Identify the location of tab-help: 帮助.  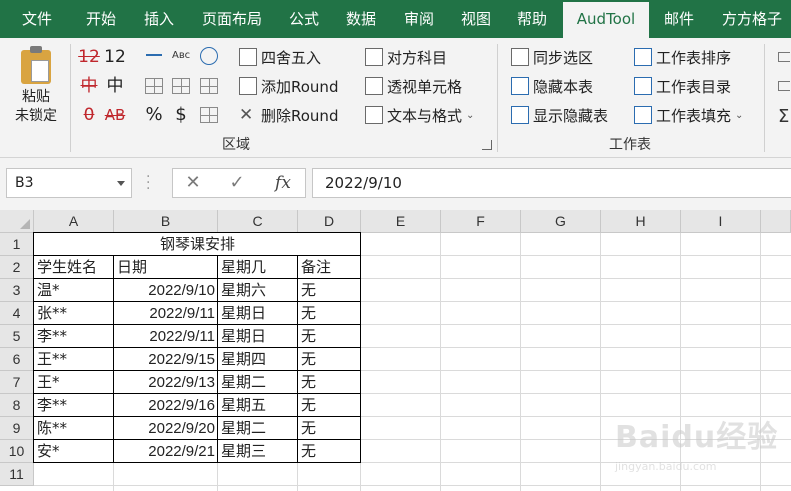
(532, 19).